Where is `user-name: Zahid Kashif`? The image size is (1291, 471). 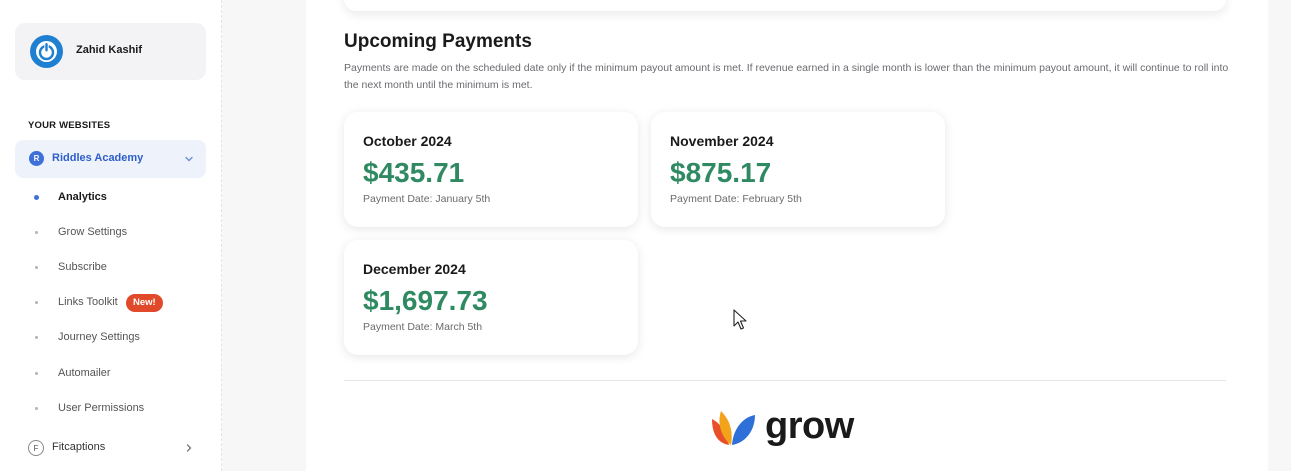
user-name: Zahid Kashif is located at coordinates (109, 50).